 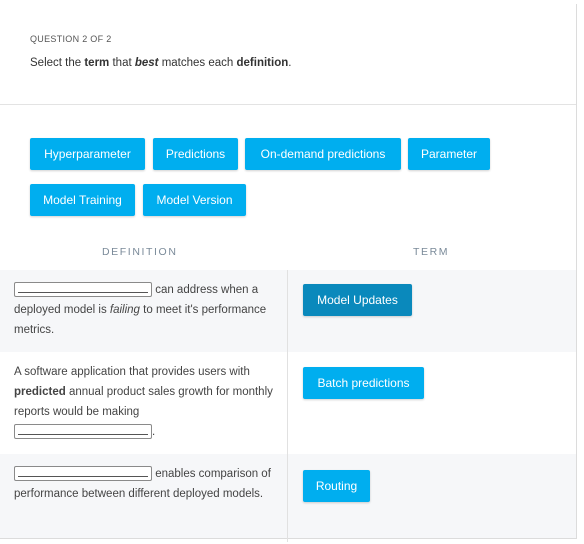 I want to click on definition-column-header: DEFINITION, so click(x=140, y=252).